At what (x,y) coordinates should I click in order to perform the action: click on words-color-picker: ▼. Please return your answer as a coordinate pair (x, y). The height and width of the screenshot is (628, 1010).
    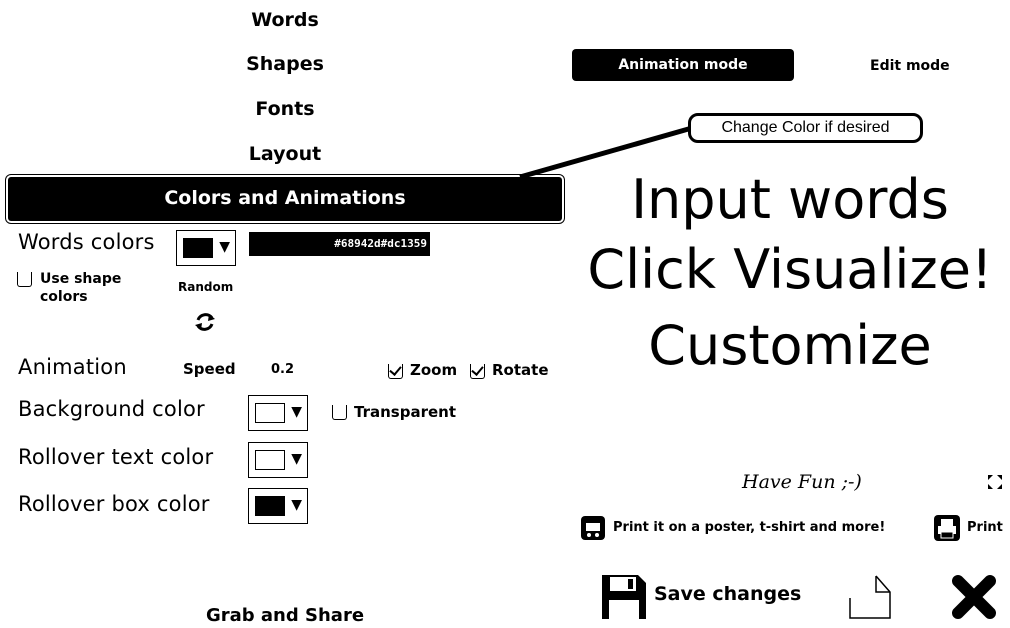
    Looking at the image, I should click on (206, 248).